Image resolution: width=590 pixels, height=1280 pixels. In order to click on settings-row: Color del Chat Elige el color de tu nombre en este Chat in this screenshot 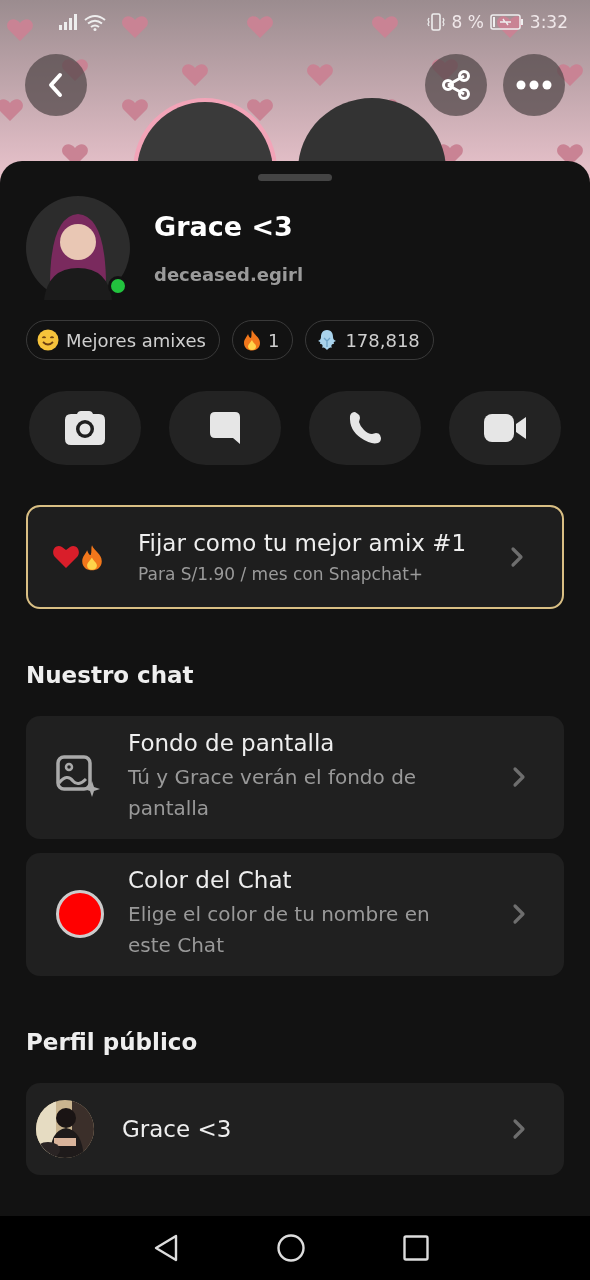, I will do `click(295, 915)`.